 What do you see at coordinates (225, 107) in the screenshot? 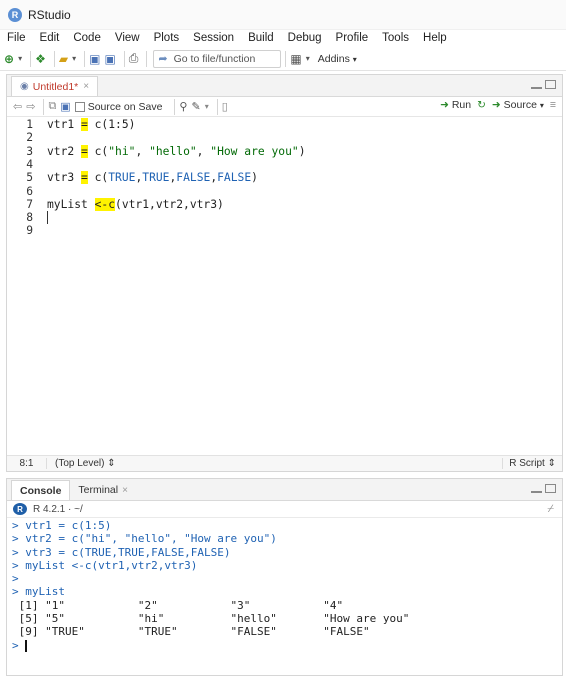
I see `compile-report-icon: ▯` at bounding box center [225, 107].